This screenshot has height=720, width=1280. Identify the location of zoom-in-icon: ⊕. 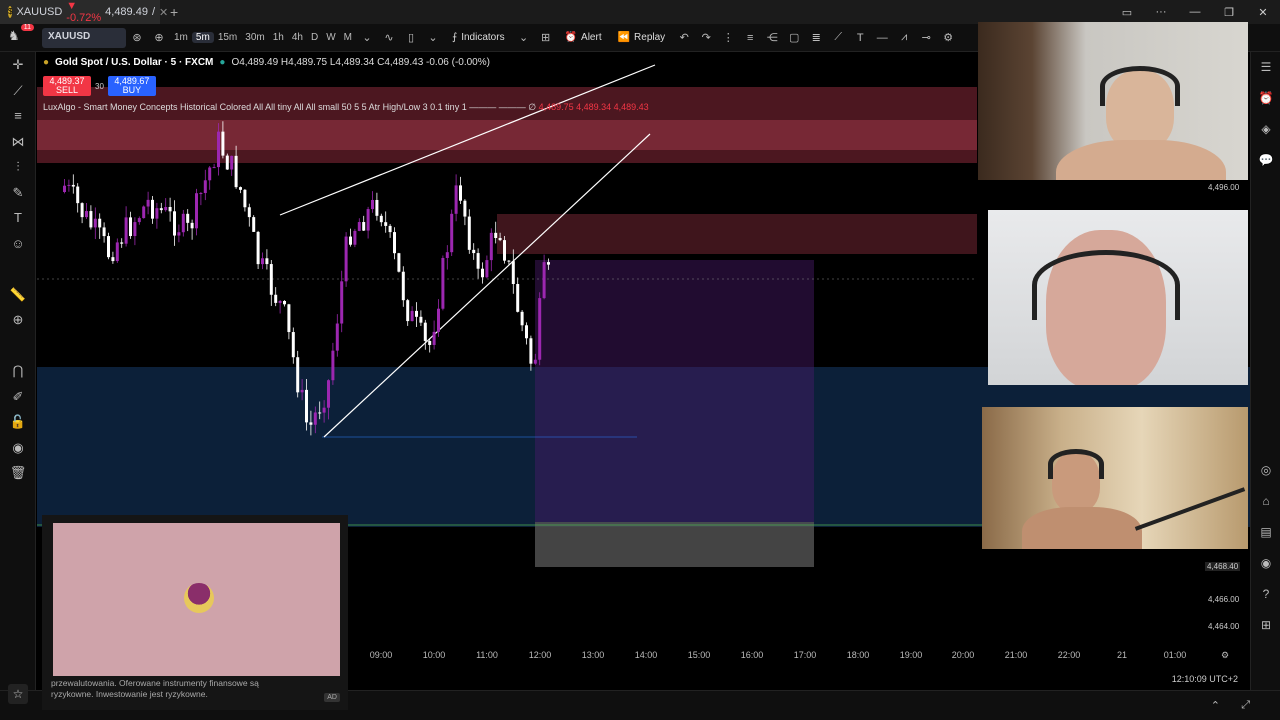
(18, 320).